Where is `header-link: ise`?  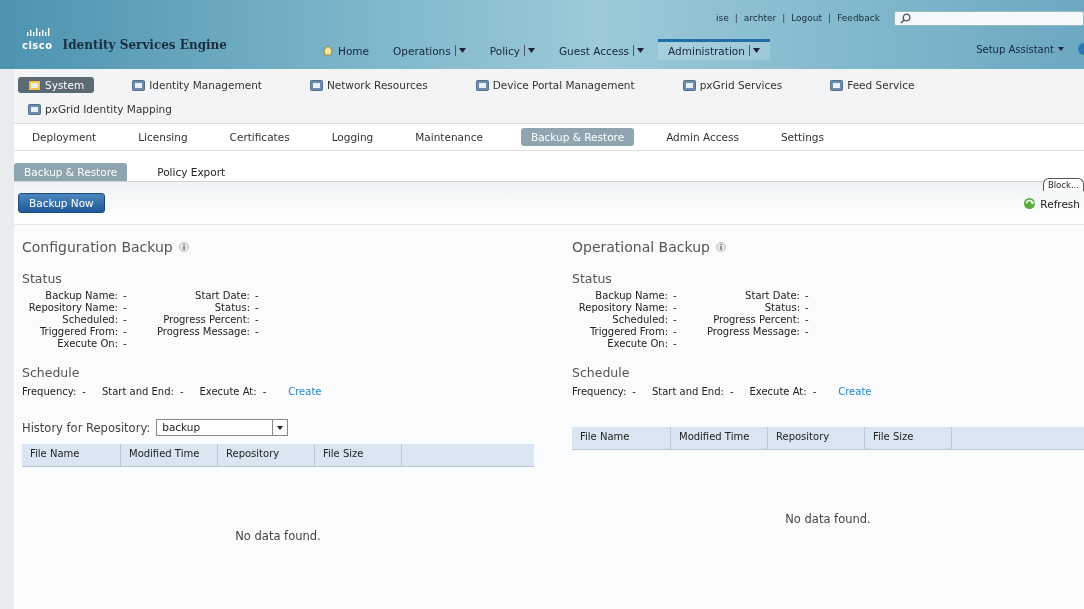 header-link: ise is located at coordinates (722, 18).